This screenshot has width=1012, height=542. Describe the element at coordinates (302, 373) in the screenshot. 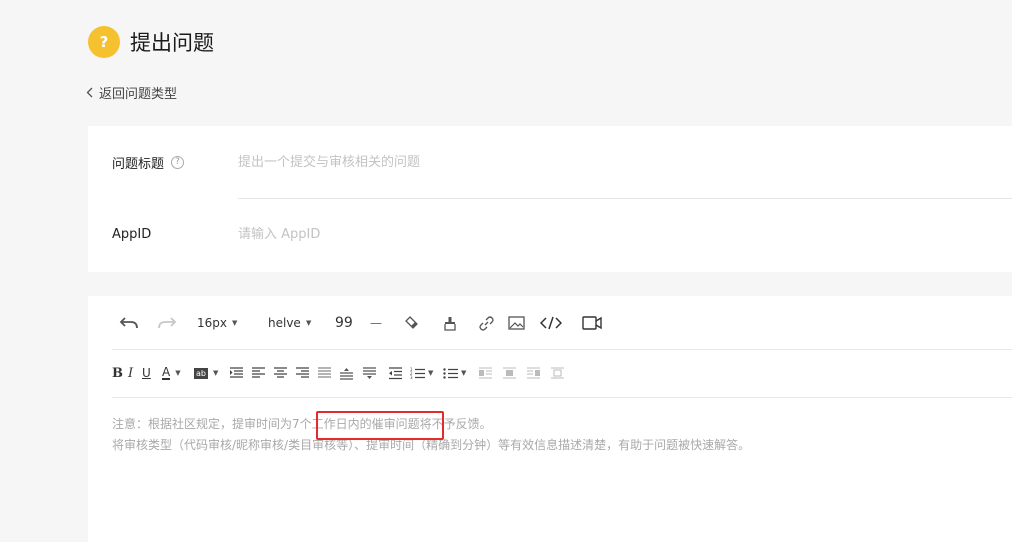

I see `align-right-icon` at that location.